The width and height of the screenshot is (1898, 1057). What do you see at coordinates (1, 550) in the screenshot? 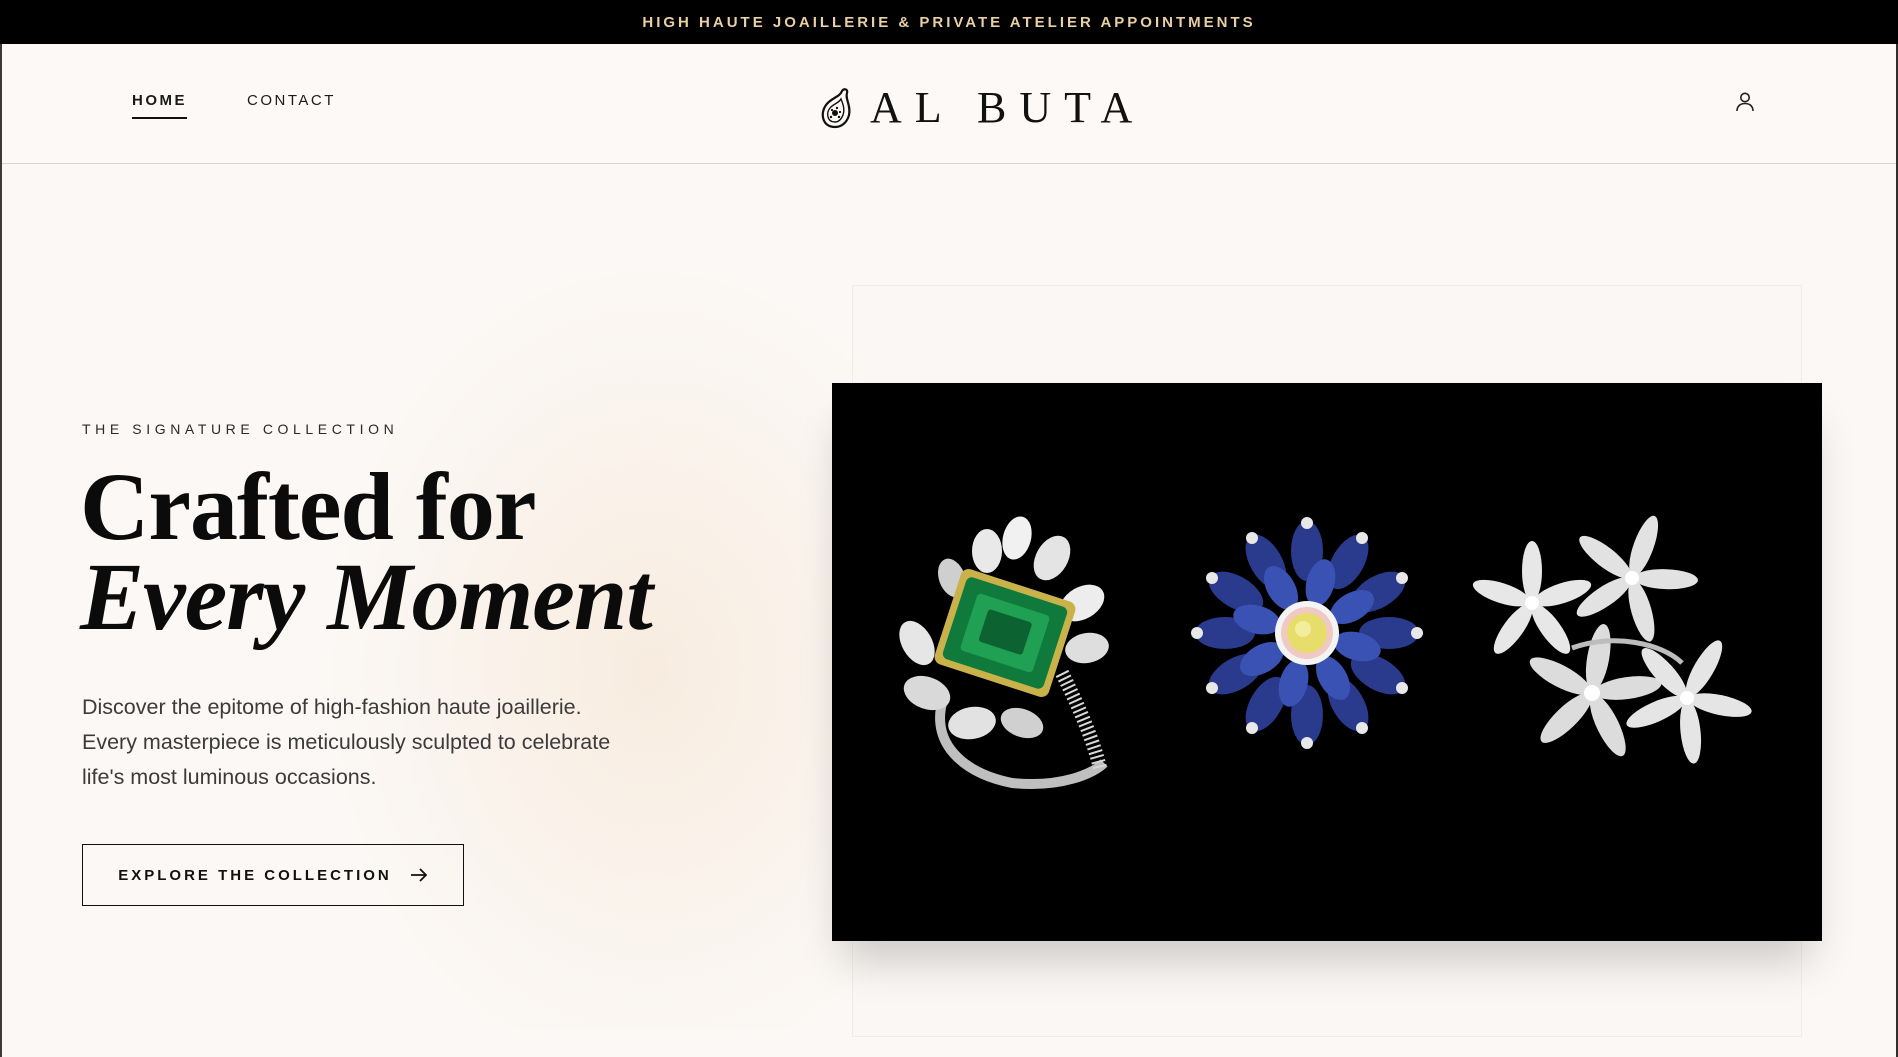
I see `window-left-edge` at bounding box center [1, 550].